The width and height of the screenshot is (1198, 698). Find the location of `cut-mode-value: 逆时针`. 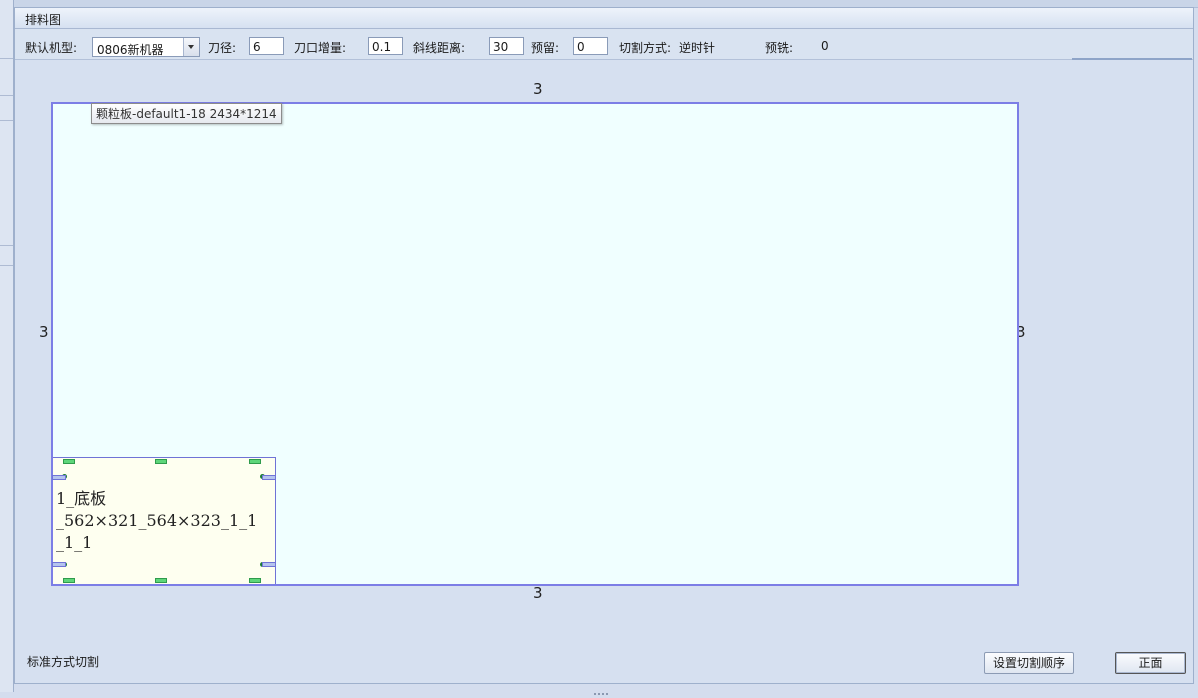

cut-mode-value: 逆时针 is located at coordinates (697, 48).